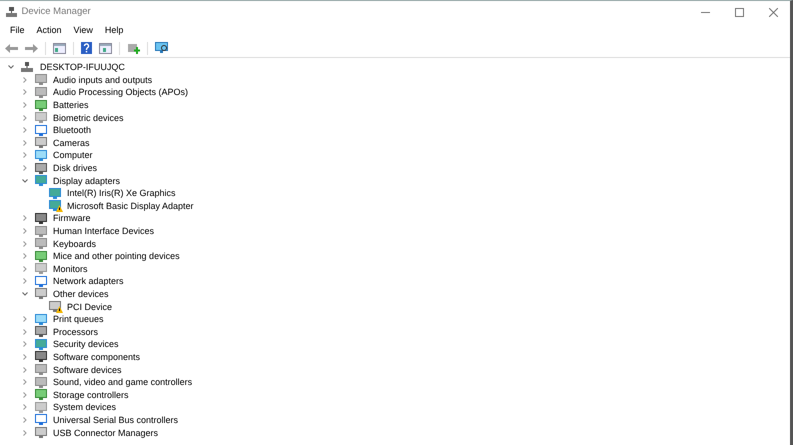 This screenshot has height=445, width=793. I want to click on device-category: Keyboards, so click(74, 244).